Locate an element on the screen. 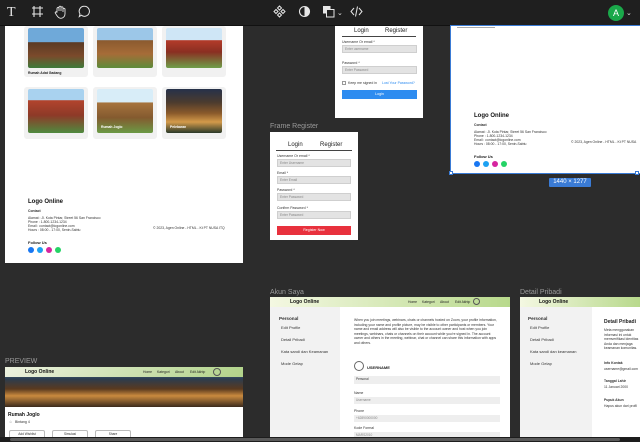 The image size is (640, 442). username-input: Enter Username is located at coordinates (314, 163).